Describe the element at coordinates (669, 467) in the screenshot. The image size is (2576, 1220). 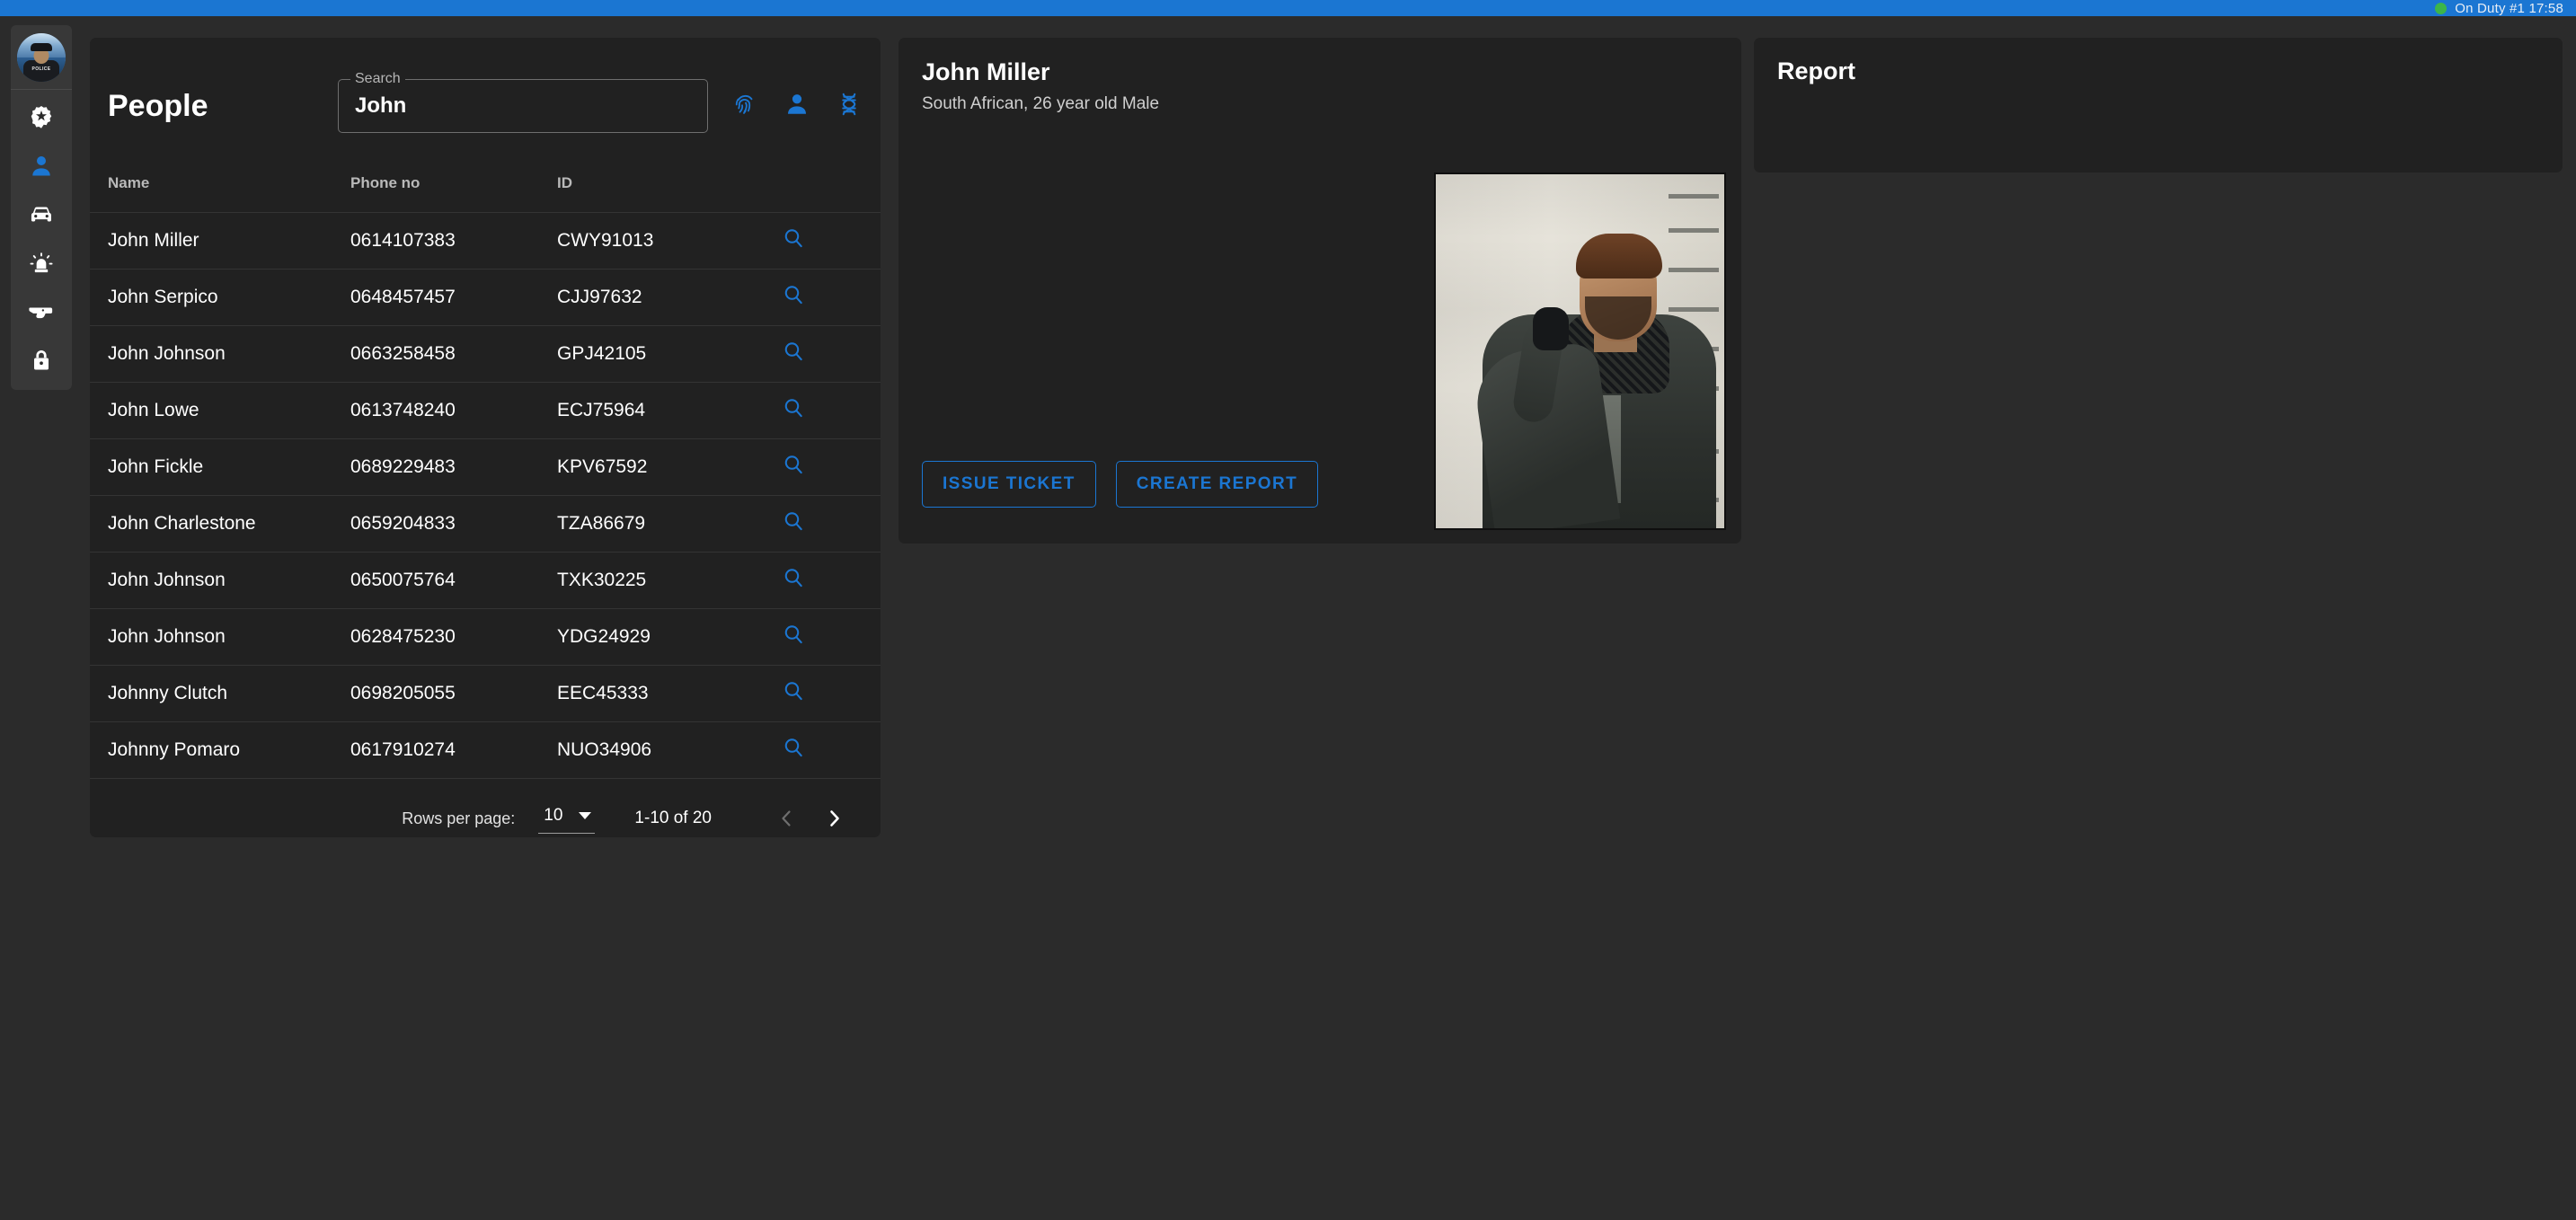
I see `cell-id: KPV67592` at that location.